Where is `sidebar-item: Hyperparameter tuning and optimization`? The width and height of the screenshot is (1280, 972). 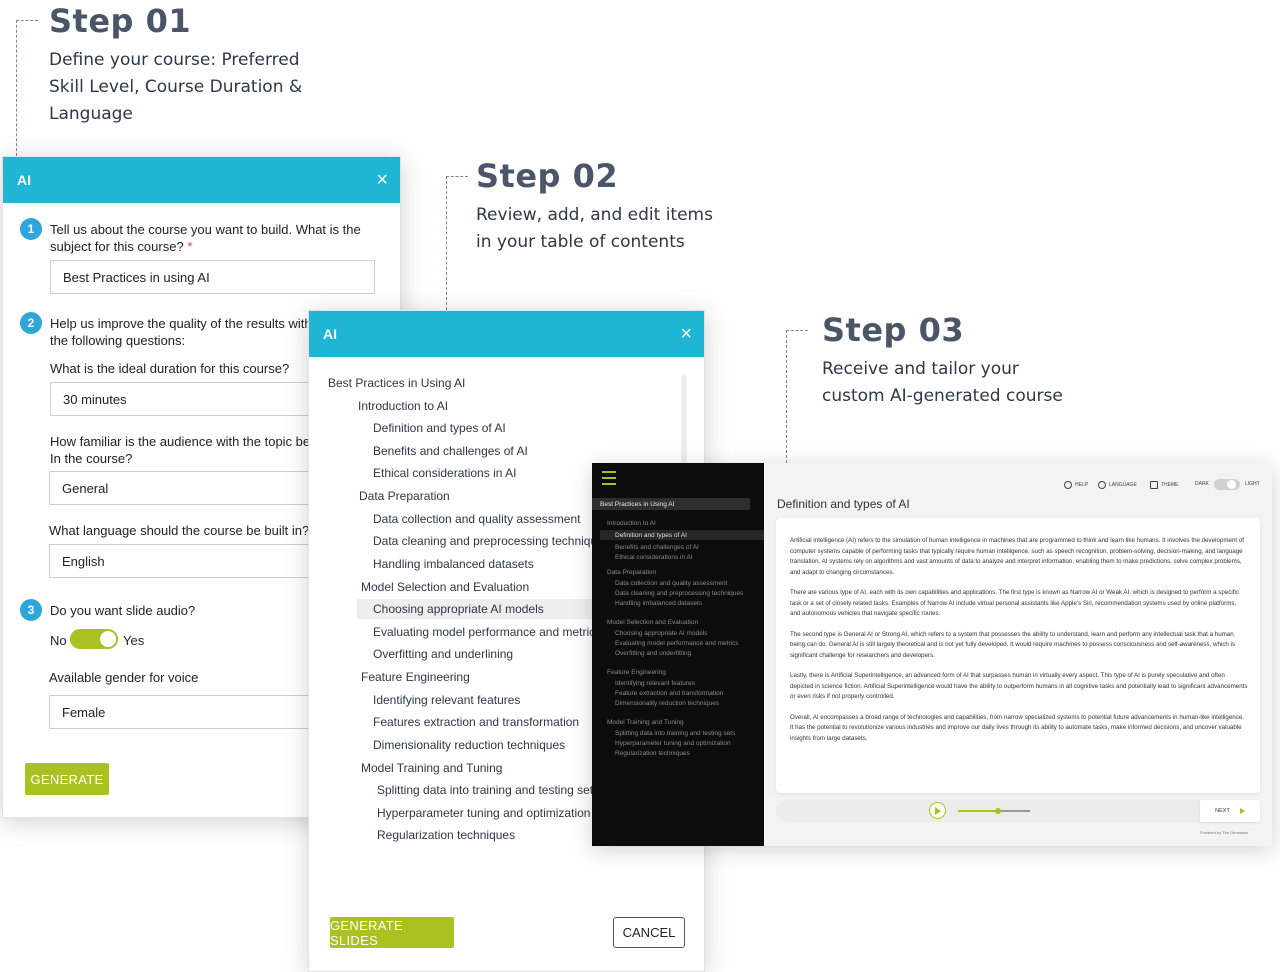 sidebar-item: Hyperparameter tuning and optimization is located at coordinates (673, 743).